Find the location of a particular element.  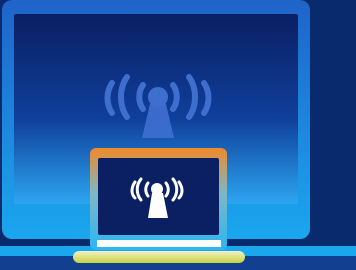

laptop-base is located at coordinates (159, 257).